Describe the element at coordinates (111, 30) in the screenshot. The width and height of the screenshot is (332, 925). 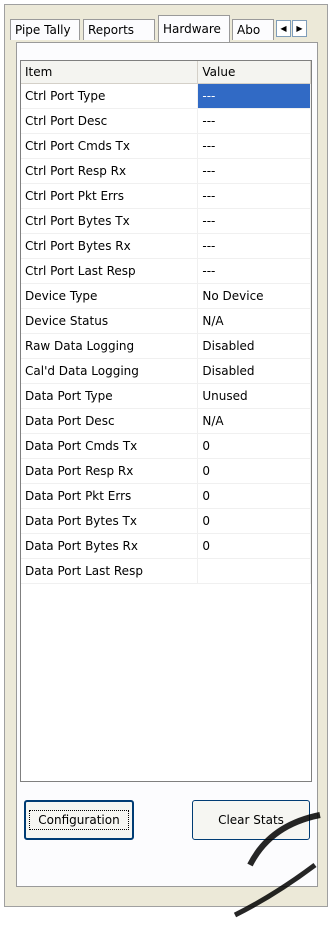
I see `tab-label: Reports` at that location.